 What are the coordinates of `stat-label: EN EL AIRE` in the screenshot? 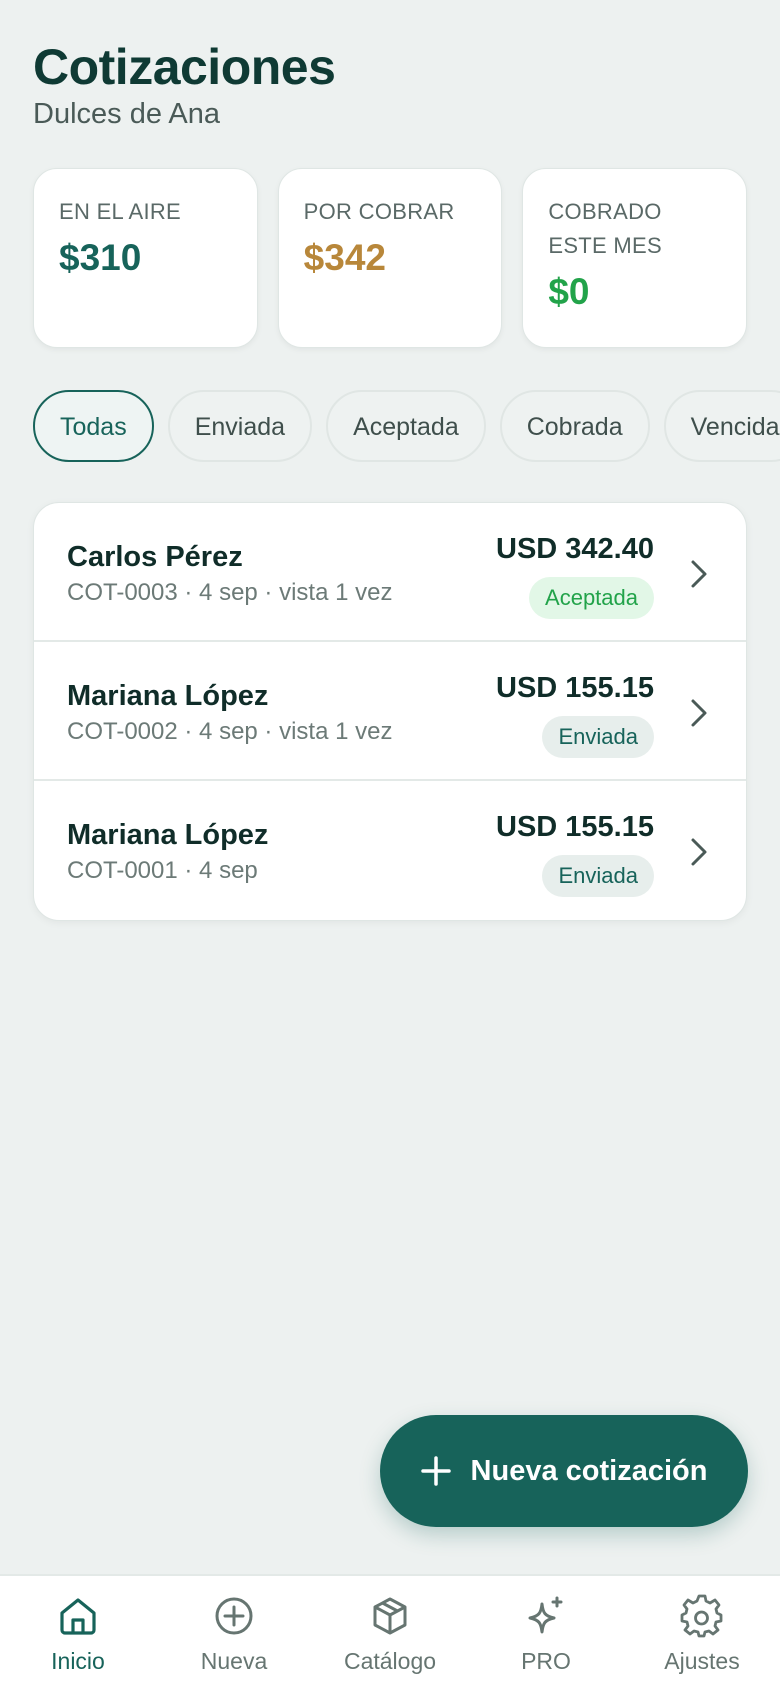 It's located at (120, 211).